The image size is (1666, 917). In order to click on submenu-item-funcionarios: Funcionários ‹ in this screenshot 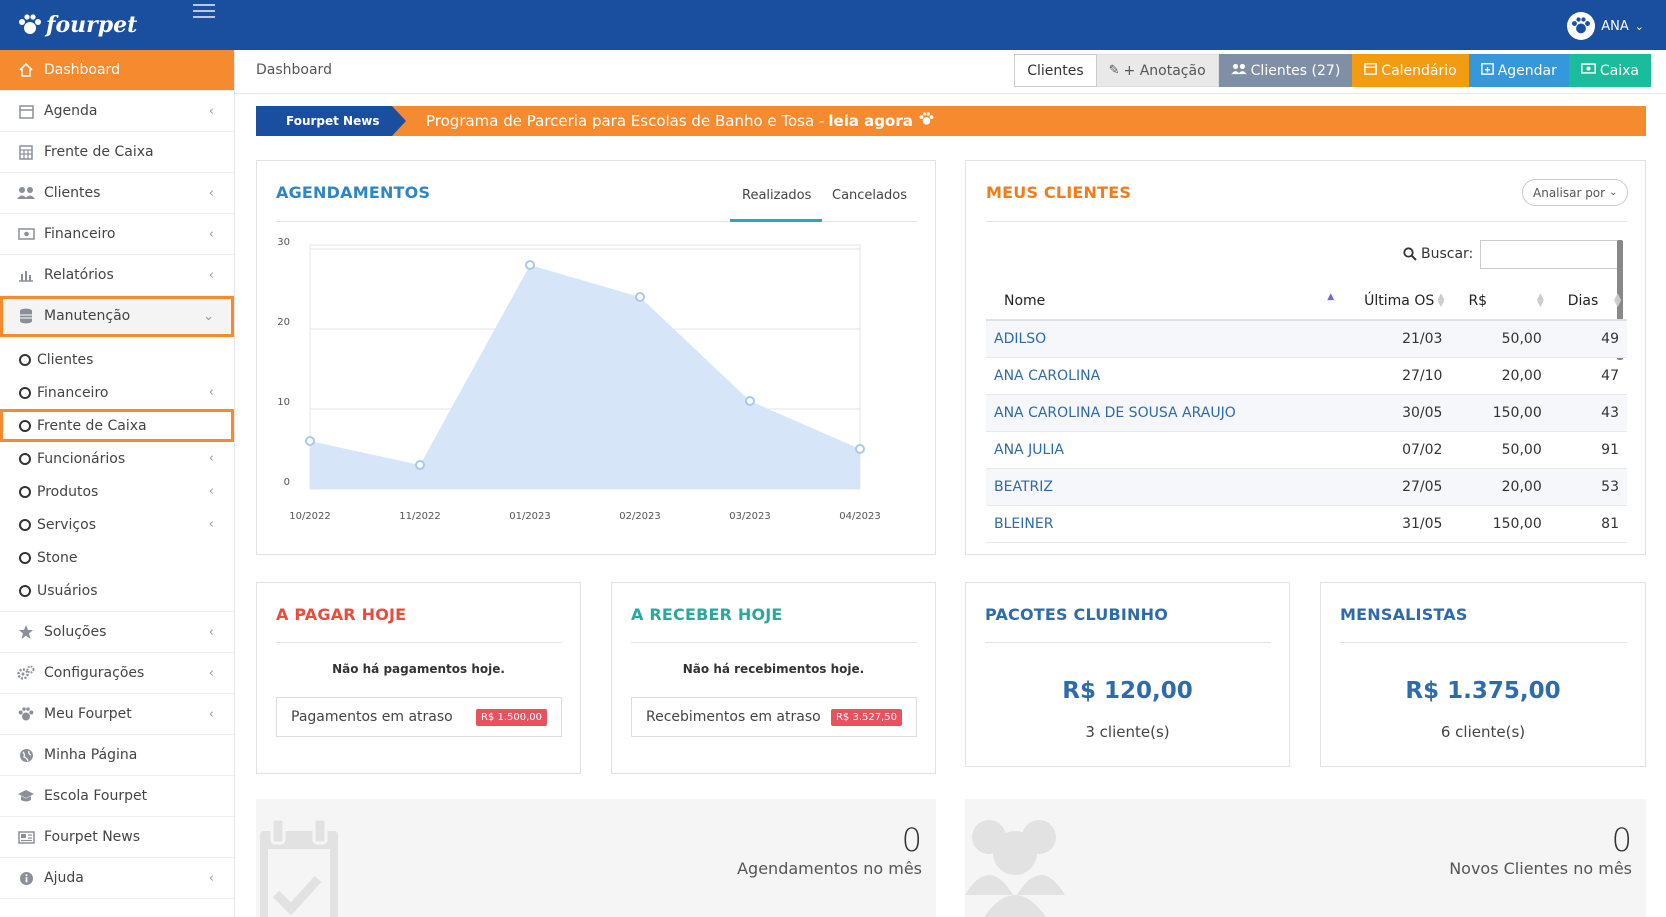, I will do `click(117, 458)`.